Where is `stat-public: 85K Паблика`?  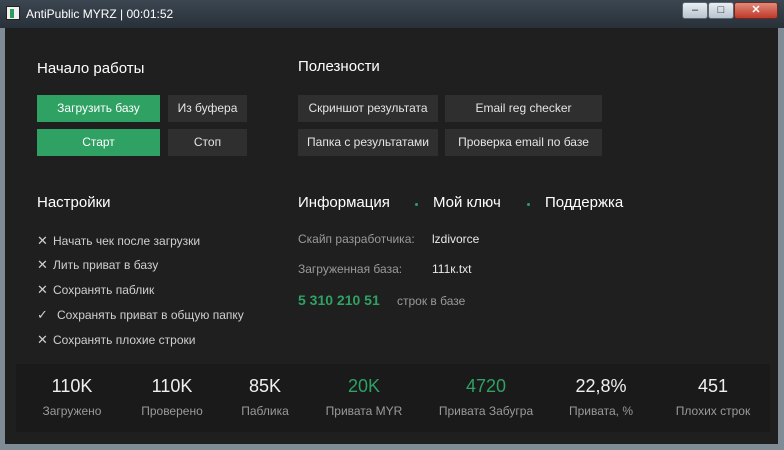 stat-public: 85K Паблика is located at coordinates (265, 397).